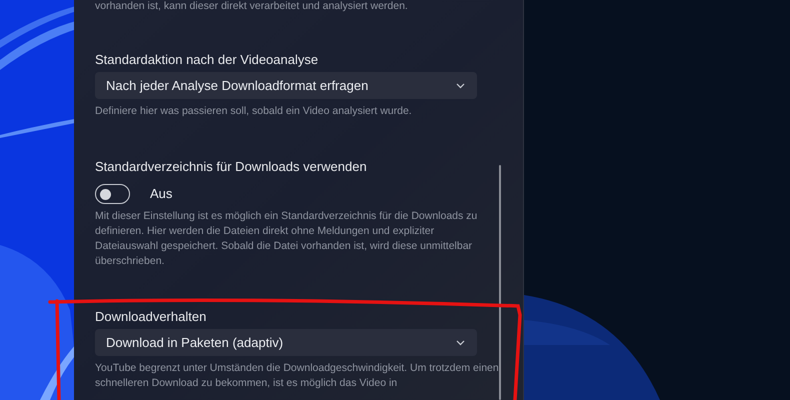 The image size is (790, 400). Describe the element at coordinates (500, 282) in the screenshot. I see `scrollbar` at that location.